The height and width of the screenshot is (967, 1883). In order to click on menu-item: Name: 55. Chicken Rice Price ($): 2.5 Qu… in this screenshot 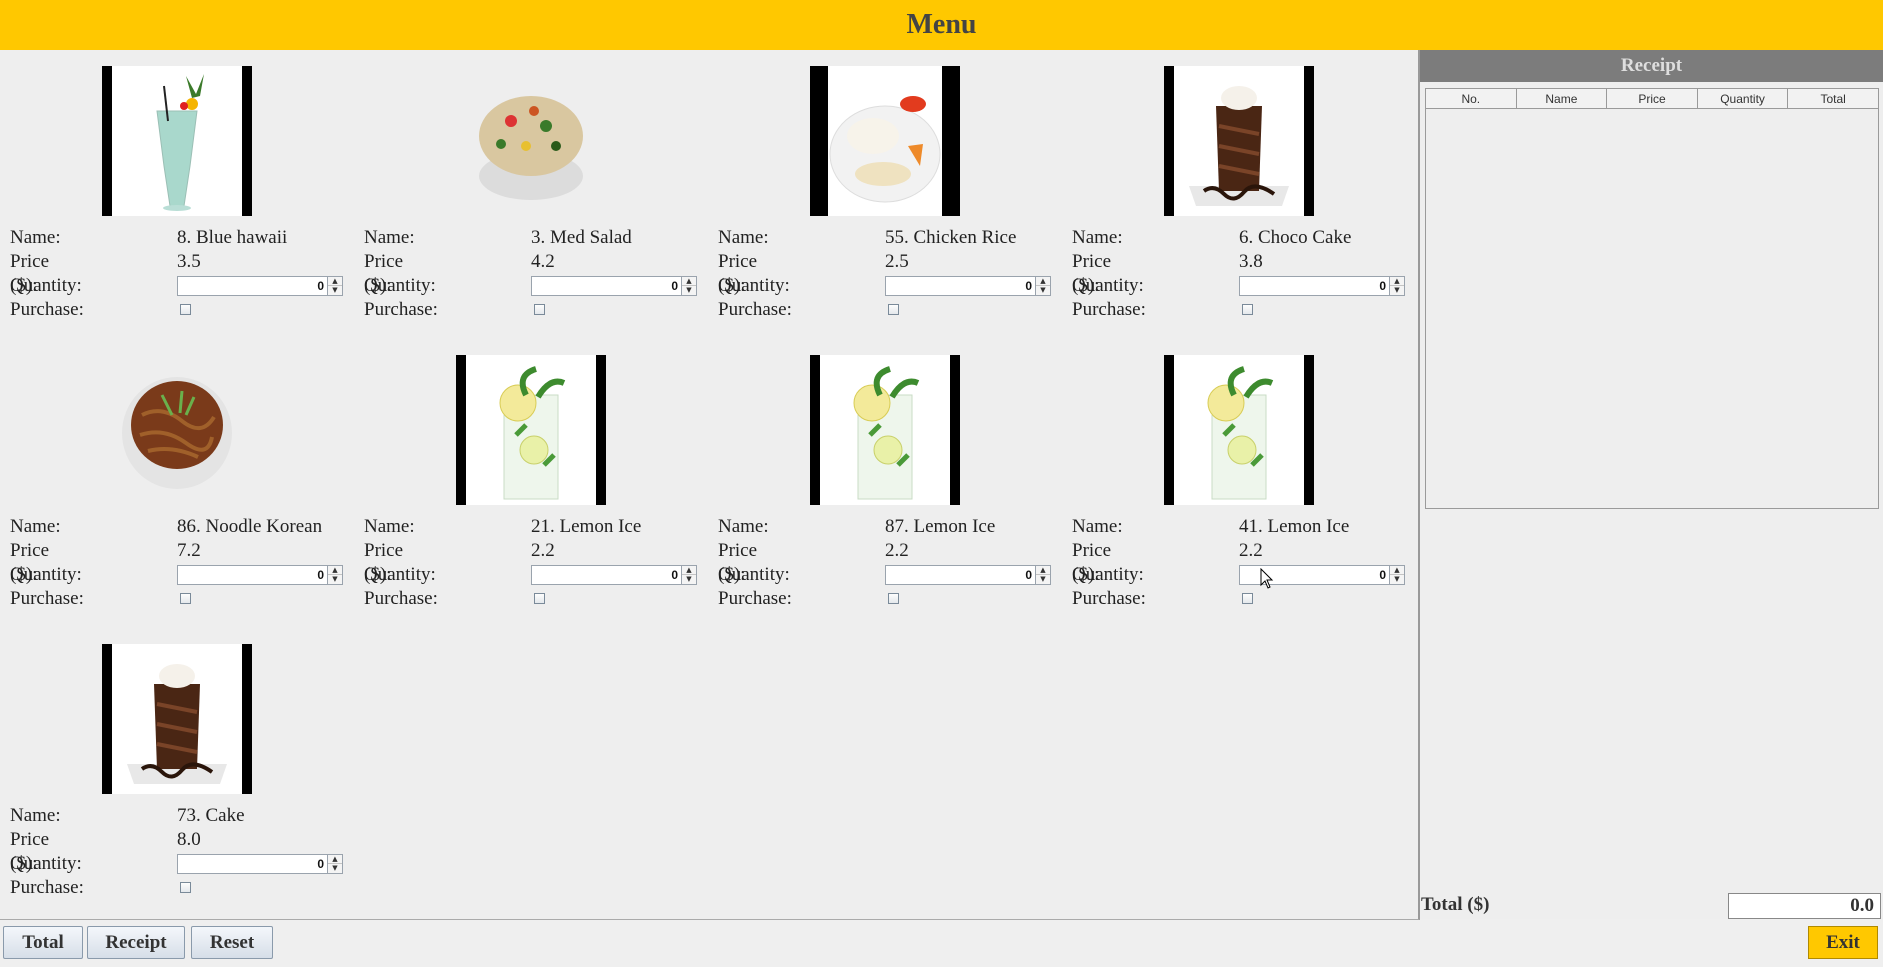, I will do `click(885, 190)`.